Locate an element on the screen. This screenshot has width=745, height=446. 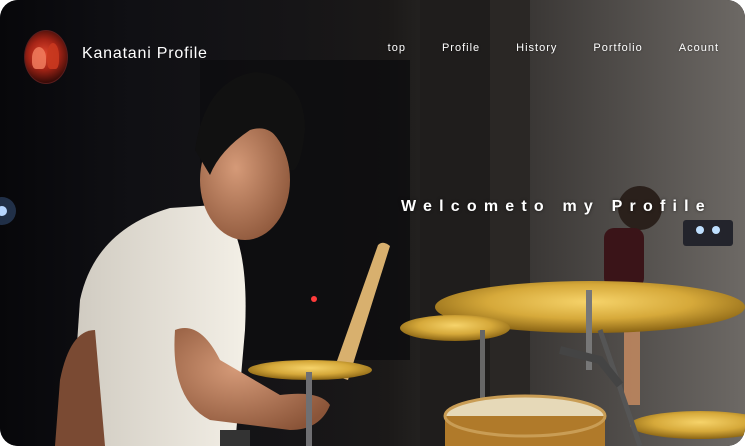
logo-figure-left is located at coordinates (39, 58).